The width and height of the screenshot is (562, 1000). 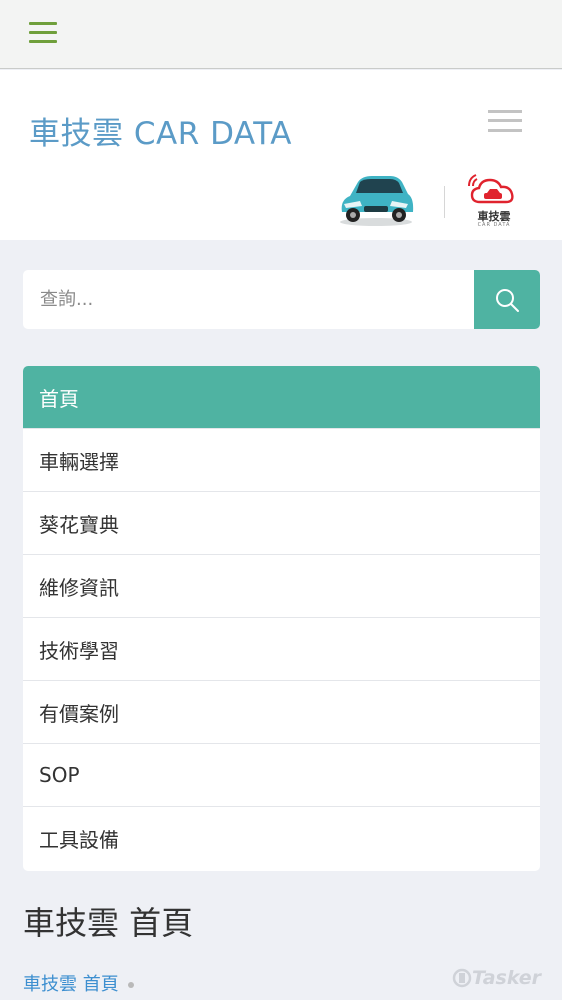 What do you see at coordinates (377, 201) in the screenshot?
I see `car-image` at bounding box center [377, 201].